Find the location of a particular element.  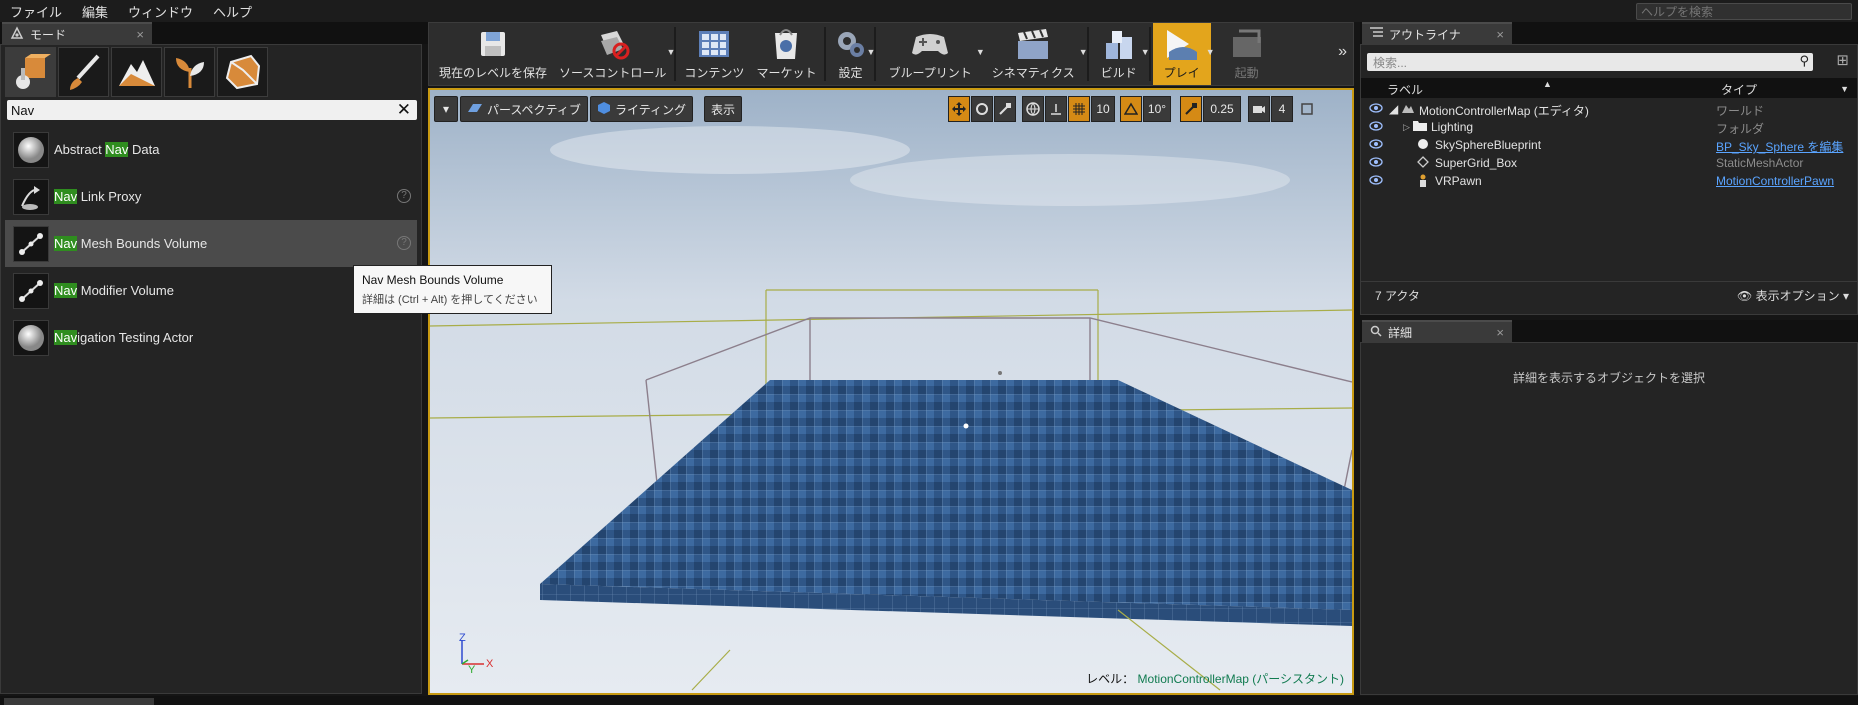

sphere-thumbnail-icon is located at coordinates (31, 149).